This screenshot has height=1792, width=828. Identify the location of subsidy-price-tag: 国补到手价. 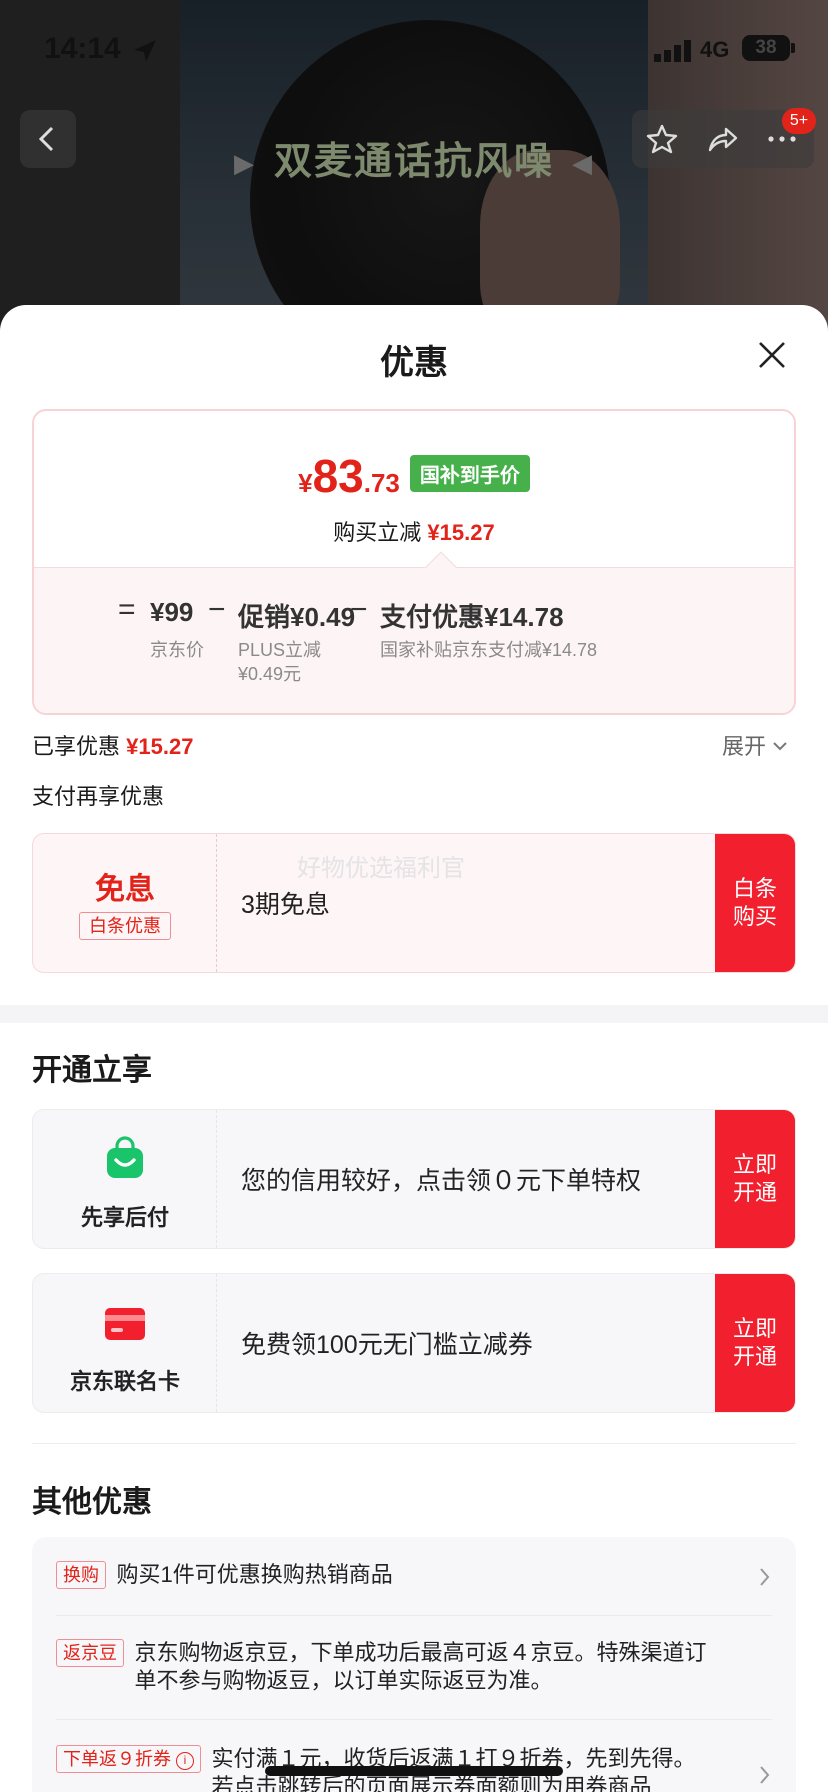
(469, 473).